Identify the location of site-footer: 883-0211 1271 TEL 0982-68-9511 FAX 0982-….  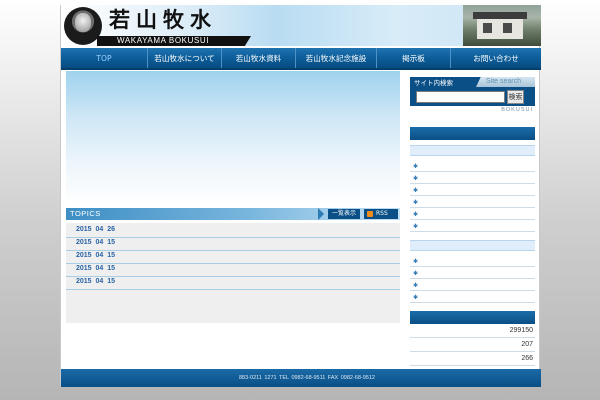
(301, 378).